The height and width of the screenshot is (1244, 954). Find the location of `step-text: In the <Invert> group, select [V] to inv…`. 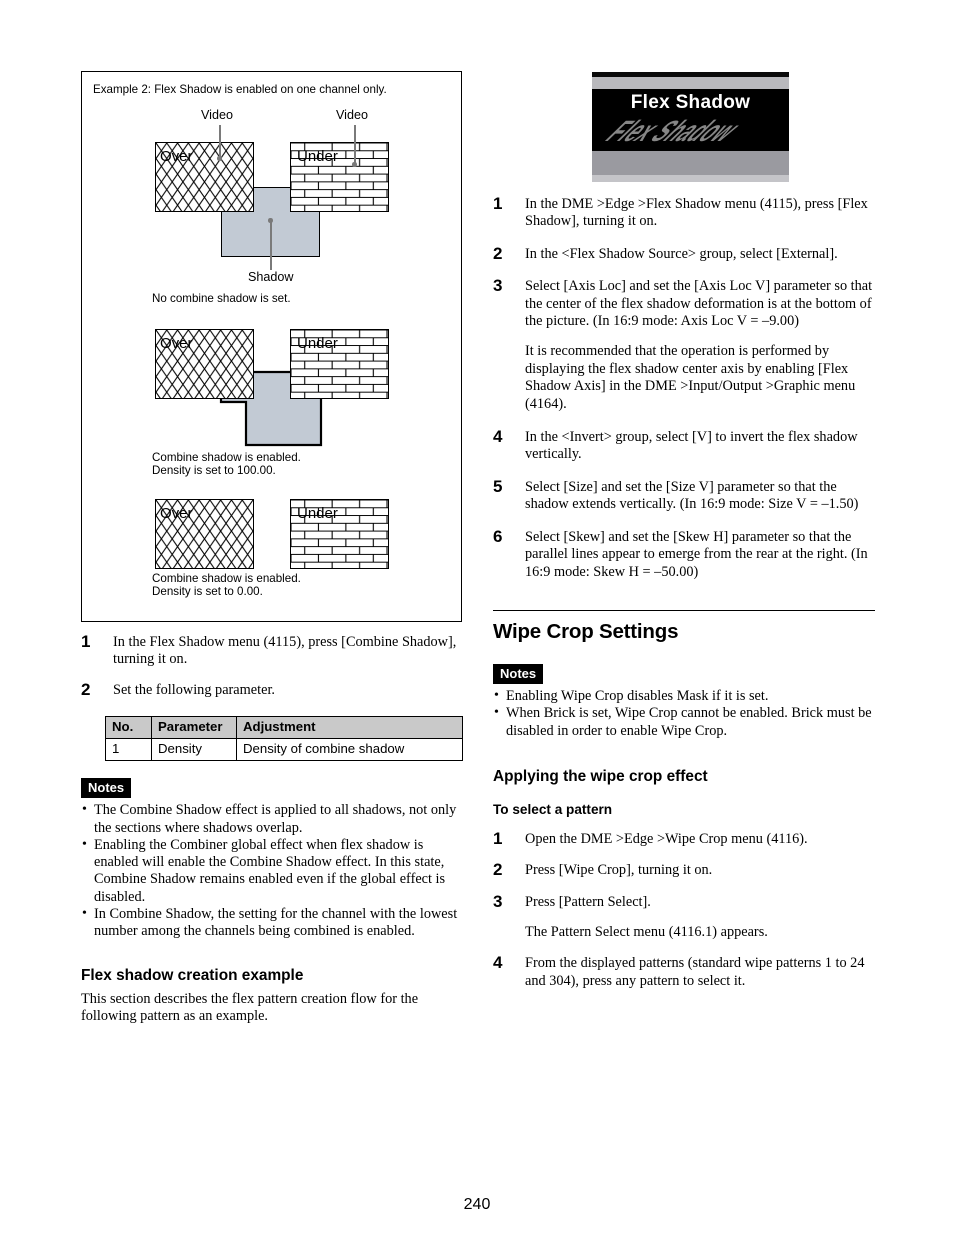

step-text: In the <Invert> group, select [V] to inv… is located at coordinates (700, 446).